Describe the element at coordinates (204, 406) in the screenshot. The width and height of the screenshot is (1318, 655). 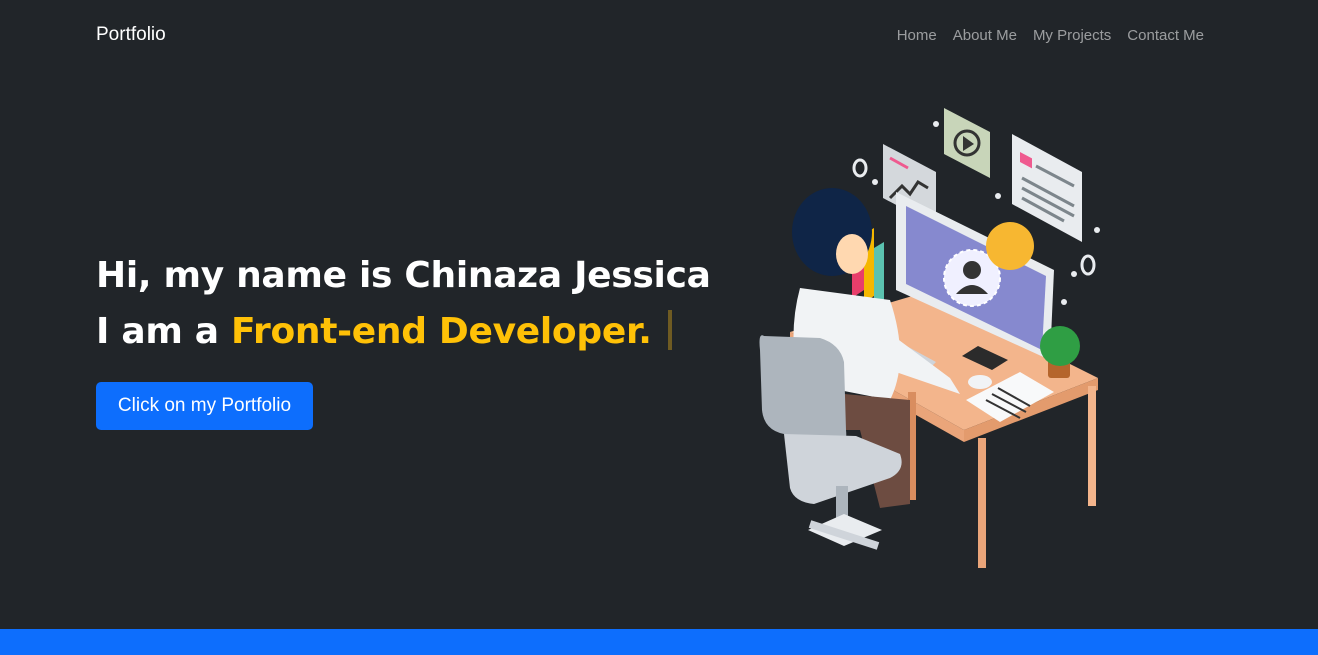
I see `portfolio-button: Click on my Portfolio` at that location.